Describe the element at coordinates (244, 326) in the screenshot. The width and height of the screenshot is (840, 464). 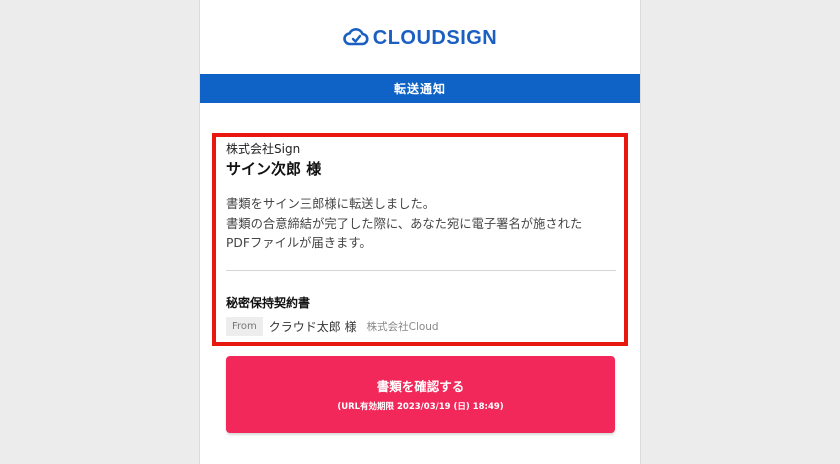
I see `from-badge: From` at that location.